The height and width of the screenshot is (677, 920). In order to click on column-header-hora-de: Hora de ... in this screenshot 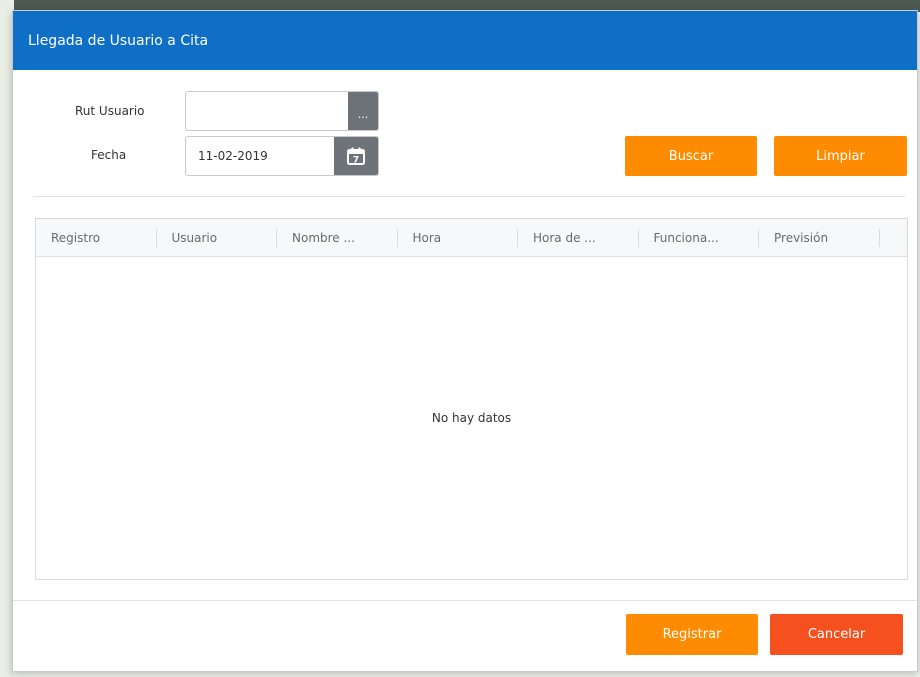, I will do `click(578, 237)`.